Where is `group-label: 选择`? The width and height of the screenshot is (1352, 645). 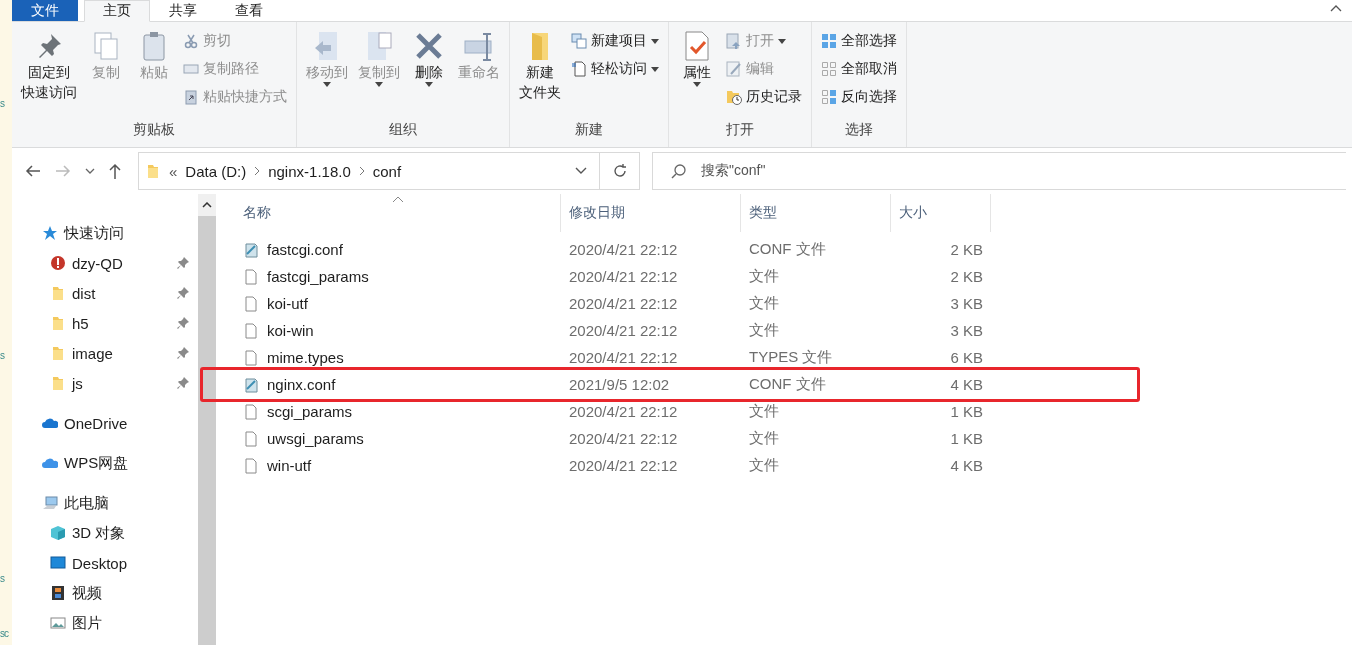
group-label: 选择 is located at coordinates (859, 130).